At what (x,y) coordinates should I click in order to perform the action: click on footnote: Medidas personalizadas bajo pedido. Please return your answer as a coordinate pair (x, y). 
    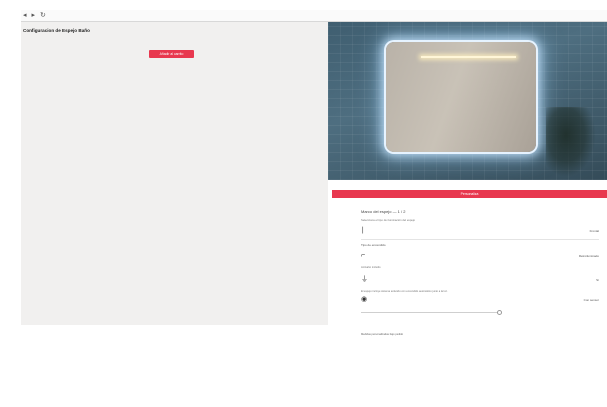
    Looking at the image, I should click on (382, 334).